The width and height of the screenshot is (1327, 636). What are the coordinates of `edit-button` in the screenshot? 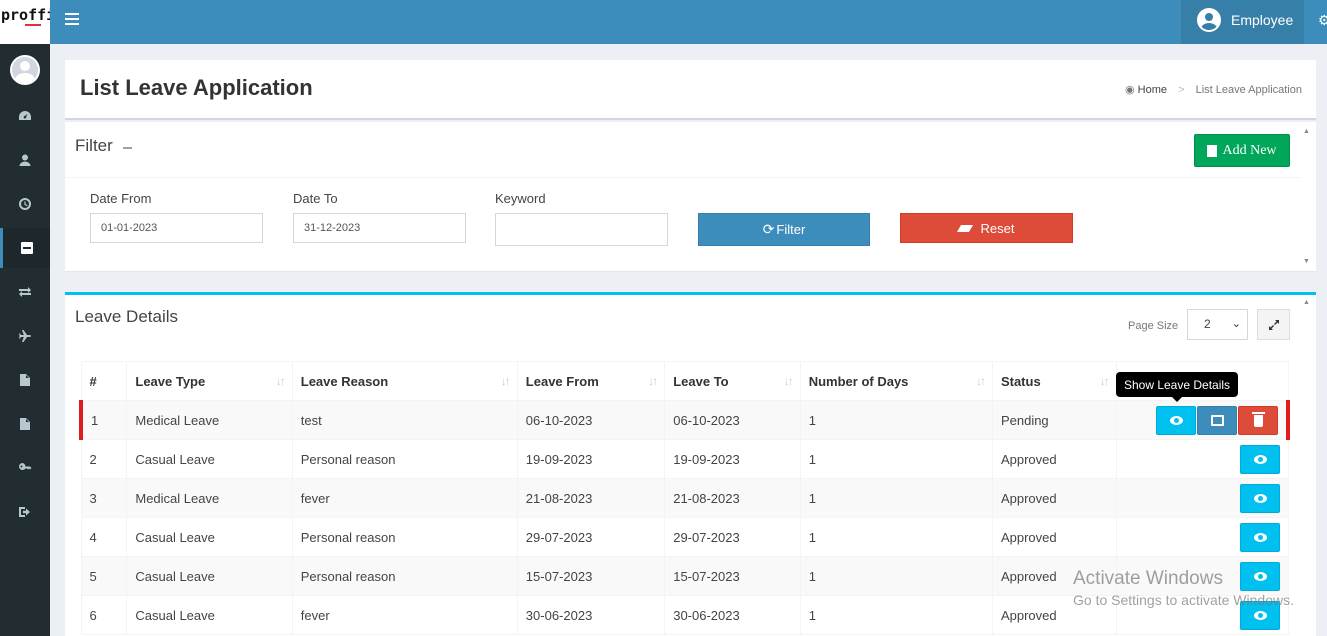 It's located at (1217, 420).